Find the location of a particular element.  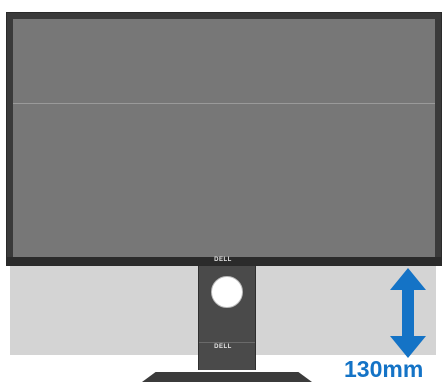

lowered-position-edge is located at coordinates (227, 342).